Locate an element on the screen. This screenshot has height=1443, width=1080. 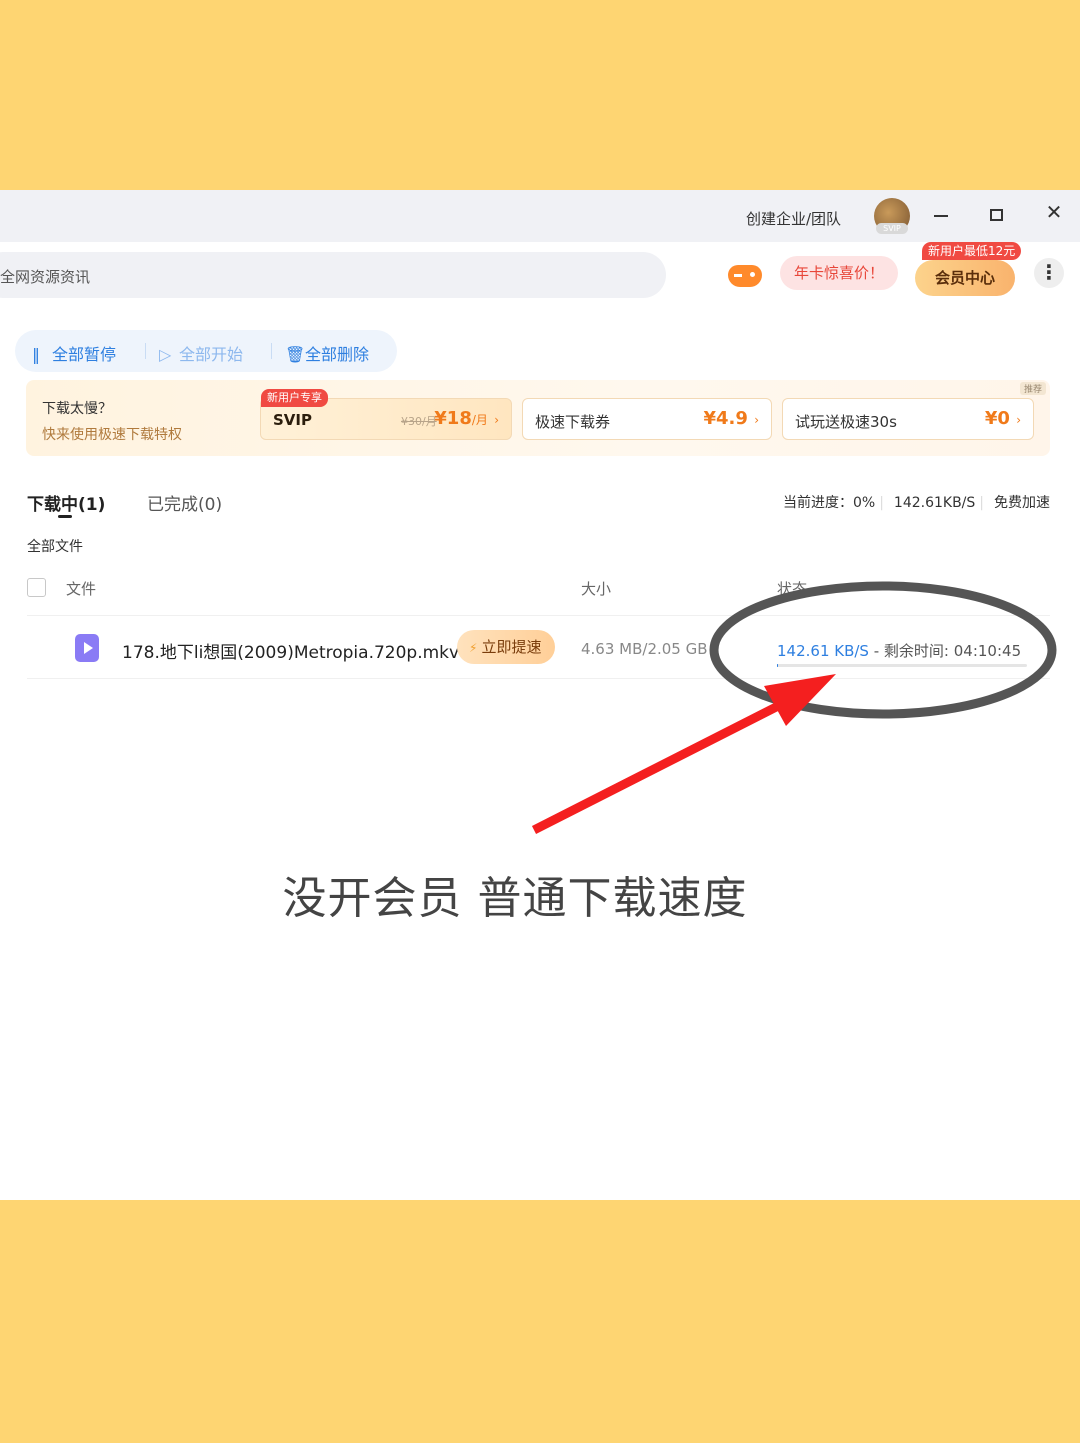
annotation-caption: 没开会员 普通下载速度 is located at coordinates (515, 898).